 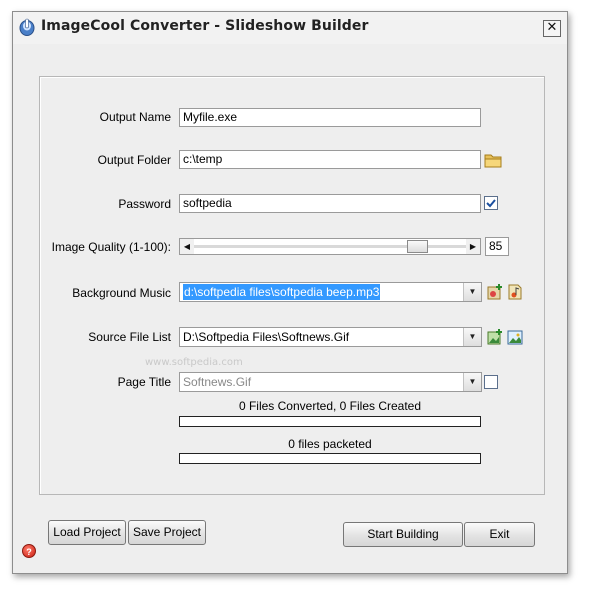 I want to click on password-label: Password, so click(x=144, y=204).